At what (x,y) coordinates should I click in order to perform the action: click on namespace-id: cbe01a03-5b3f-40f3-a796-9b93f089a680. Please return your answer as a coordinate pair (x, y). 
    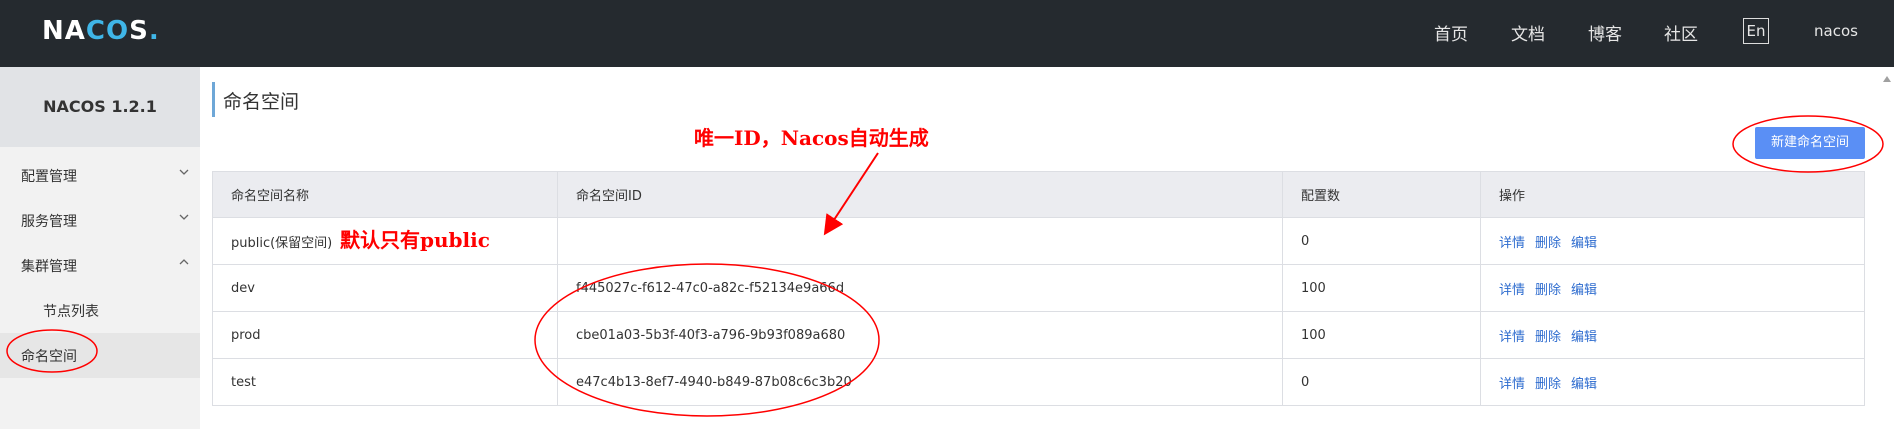
    Looking at the image, I should click on (920, 335).